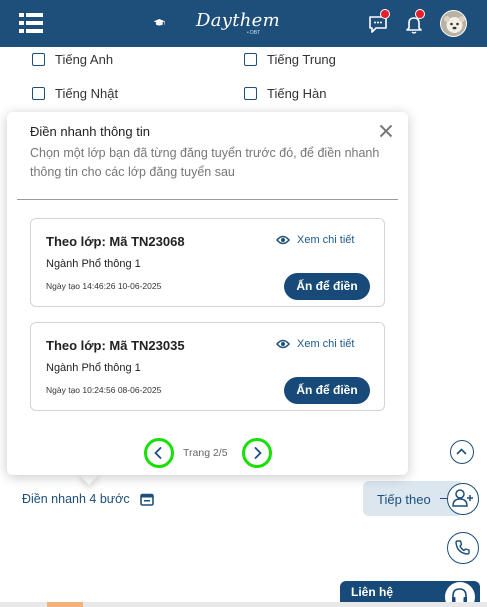 This screenshot has width=487, height=607. What do you see at coordinates (385, 14) in the screenshot?
I see `chat-notification-dot` at bounding box center [385, 14].